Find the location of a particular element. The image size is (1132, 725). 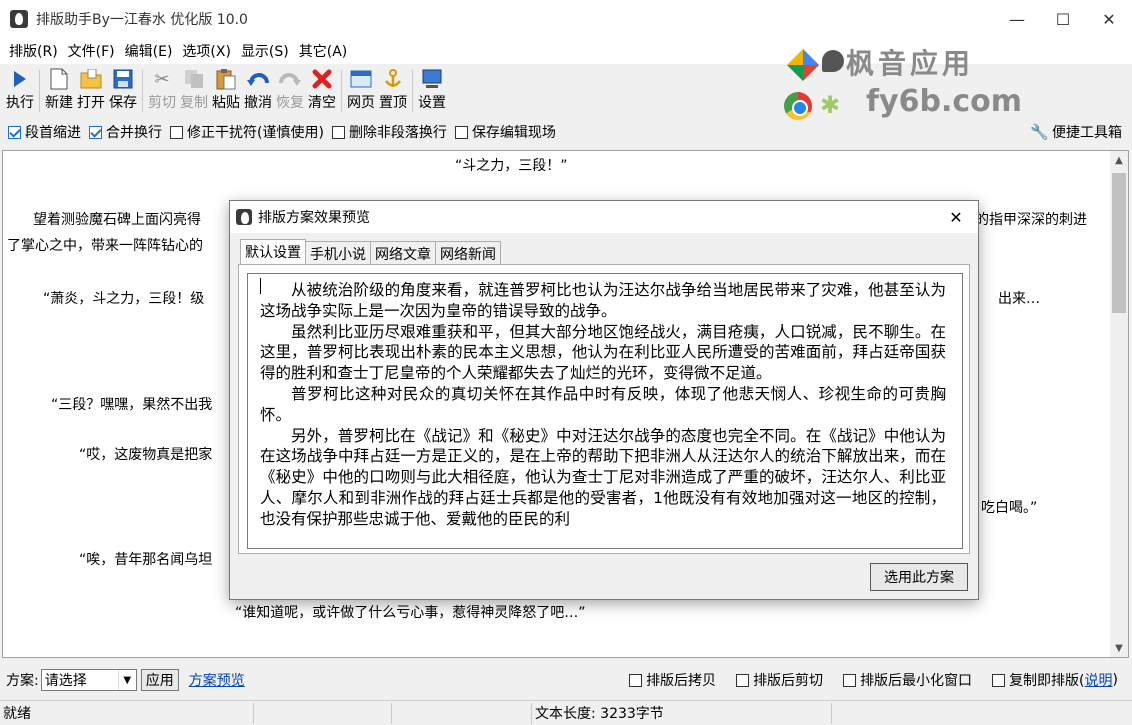

pin-top-button: 置顶 is located at coordinates (393, 89).